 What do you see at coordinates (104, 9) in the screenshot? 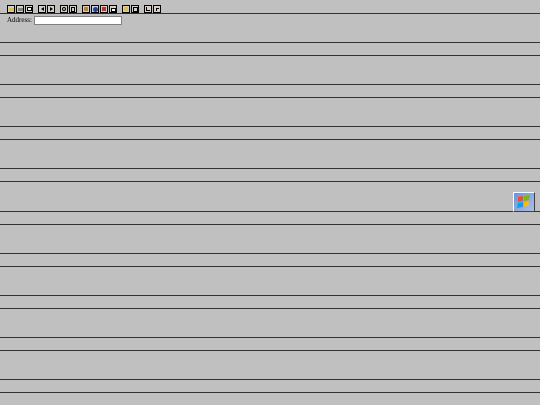
I see `favorites-icon` at bounding box center [104, 9].